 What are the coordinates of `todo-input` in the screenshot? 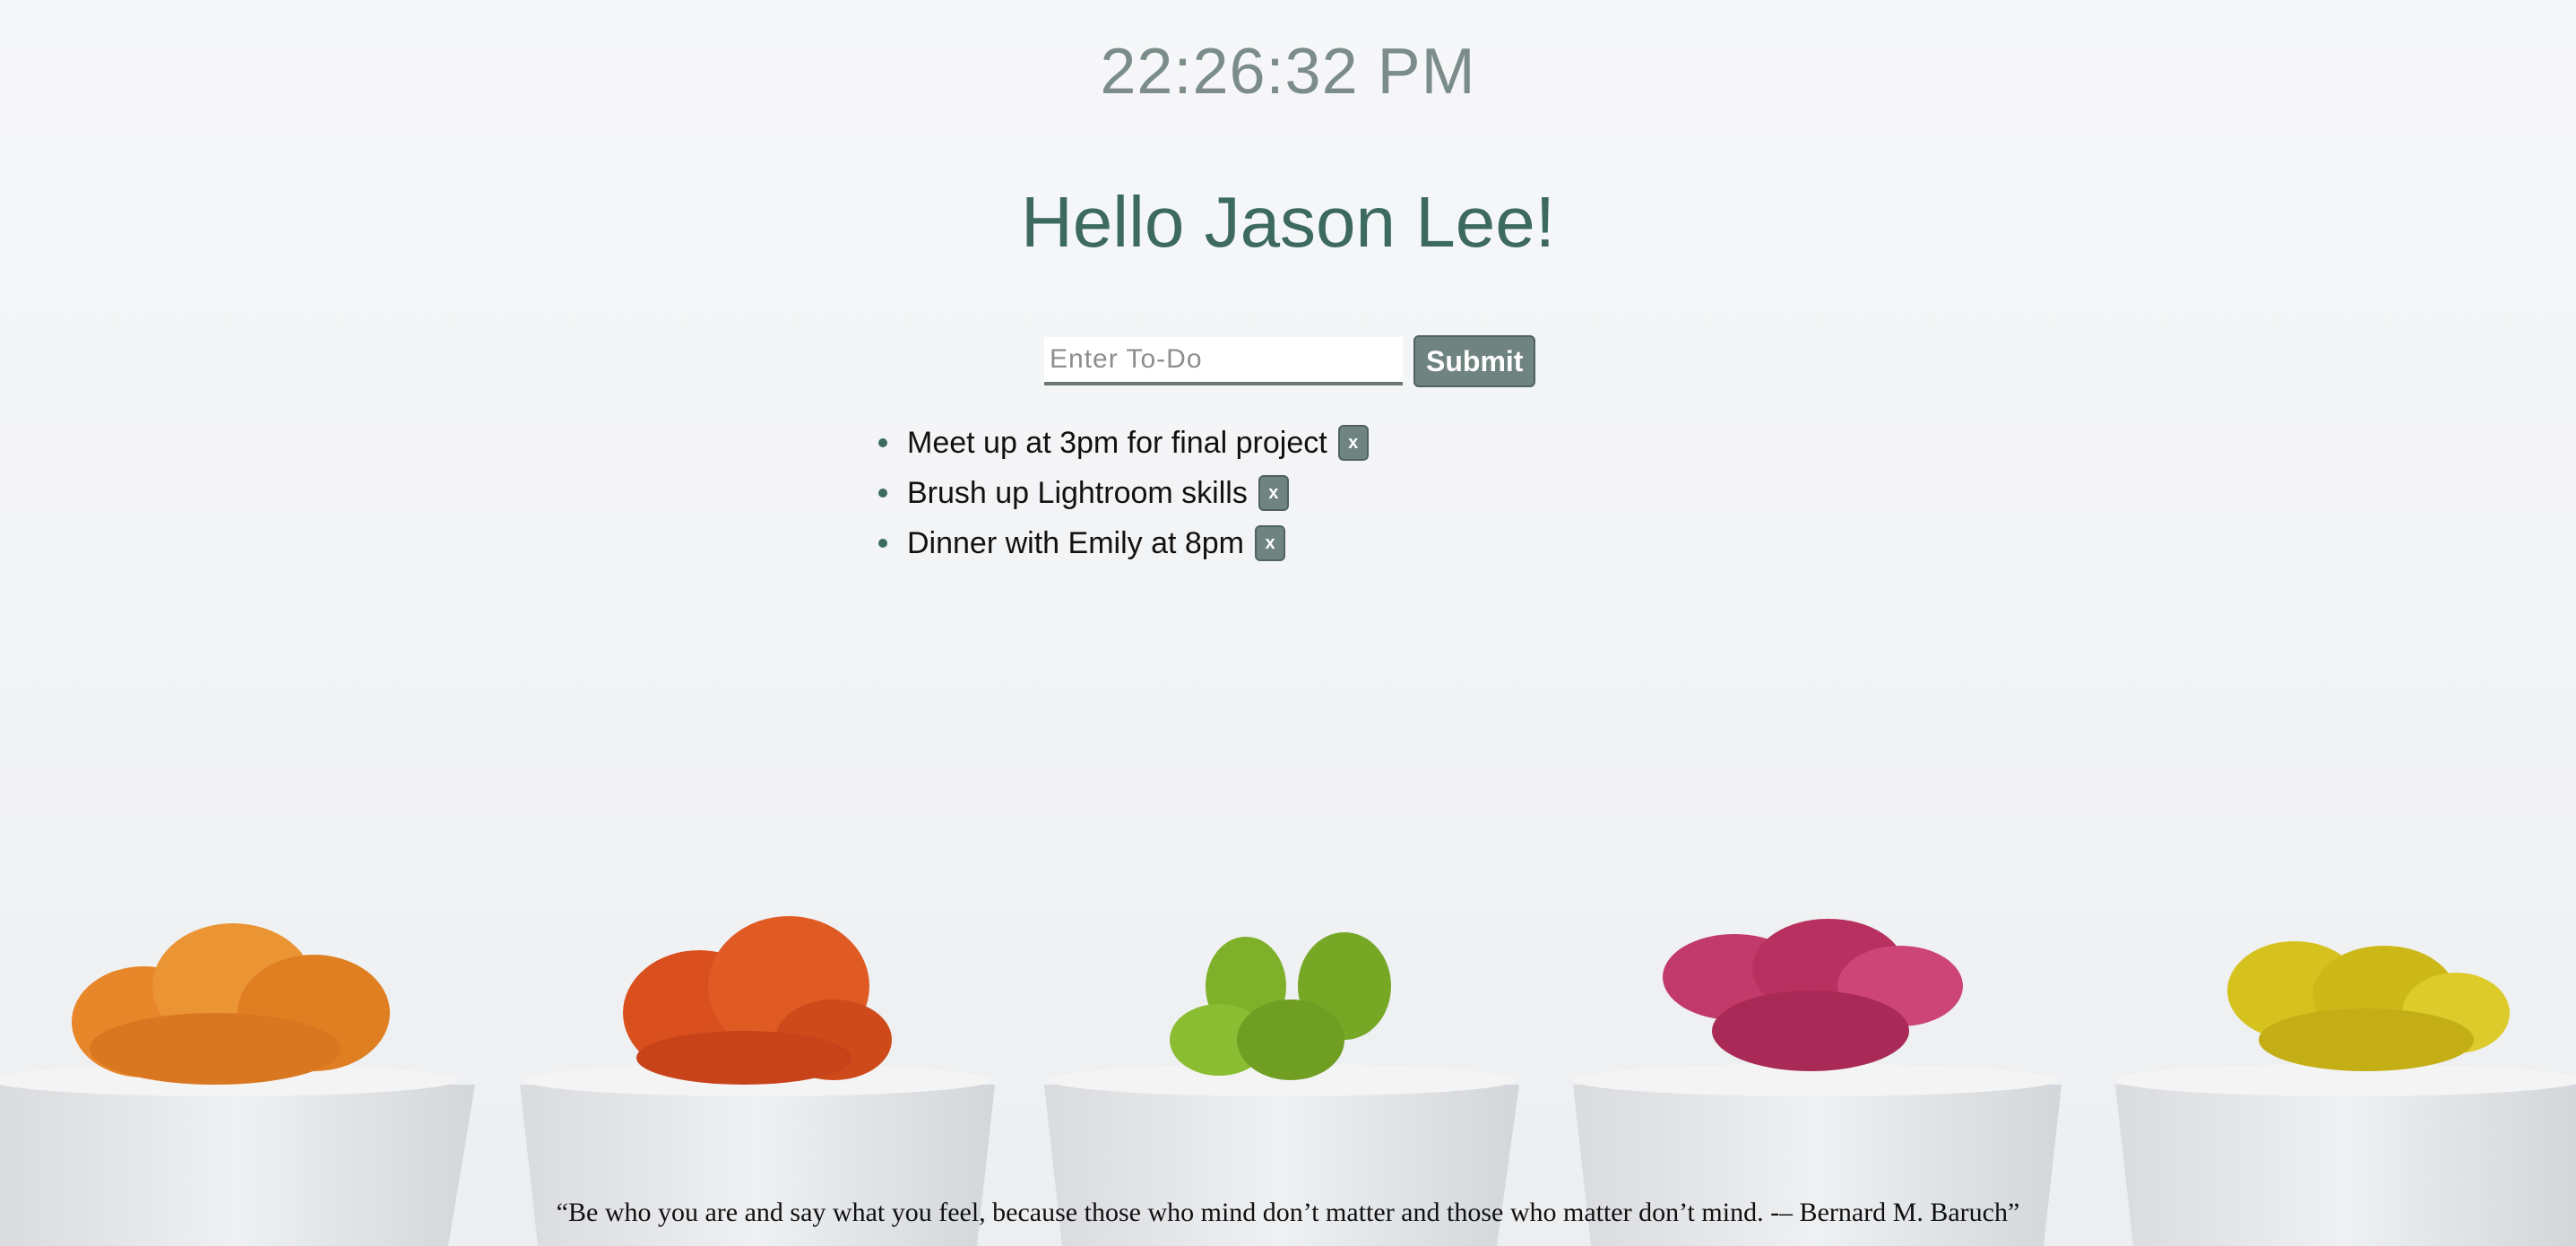 It's located at (1223, 361).